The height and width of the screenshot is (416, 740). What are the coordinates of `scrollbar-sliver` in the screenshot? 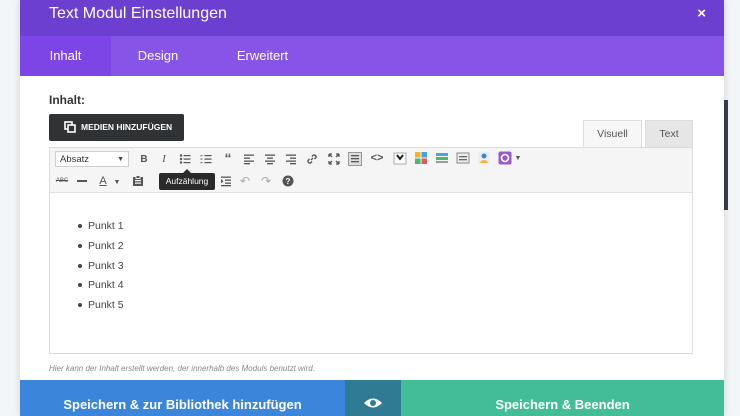 It's located at (726, 155).